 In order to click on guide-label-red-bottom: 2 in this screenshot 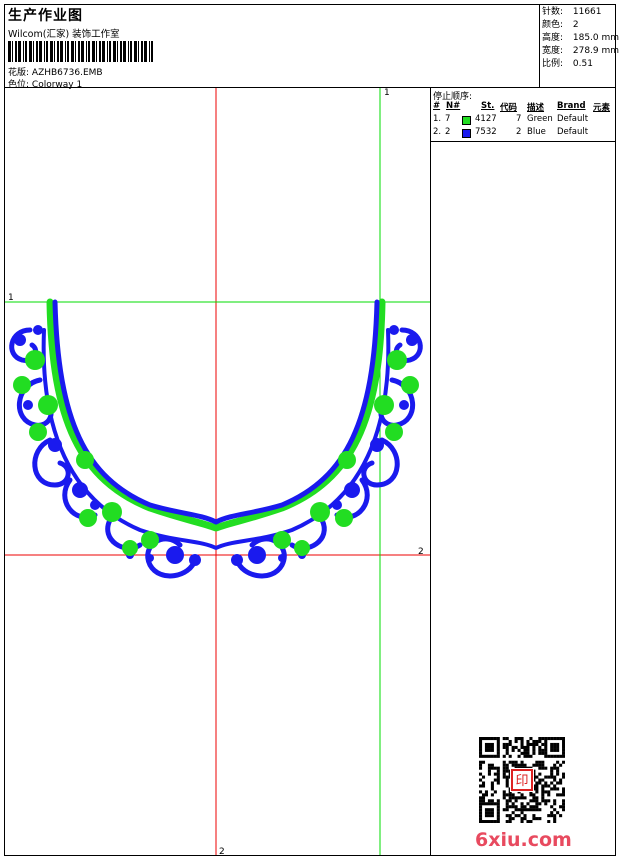, I will do `click(222, 851)`.